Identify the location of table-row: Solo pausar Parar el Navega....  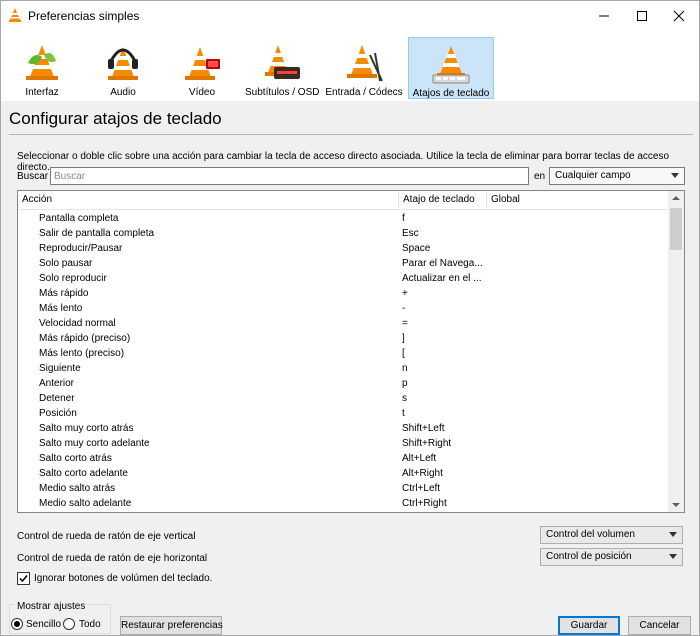
(343, 263).